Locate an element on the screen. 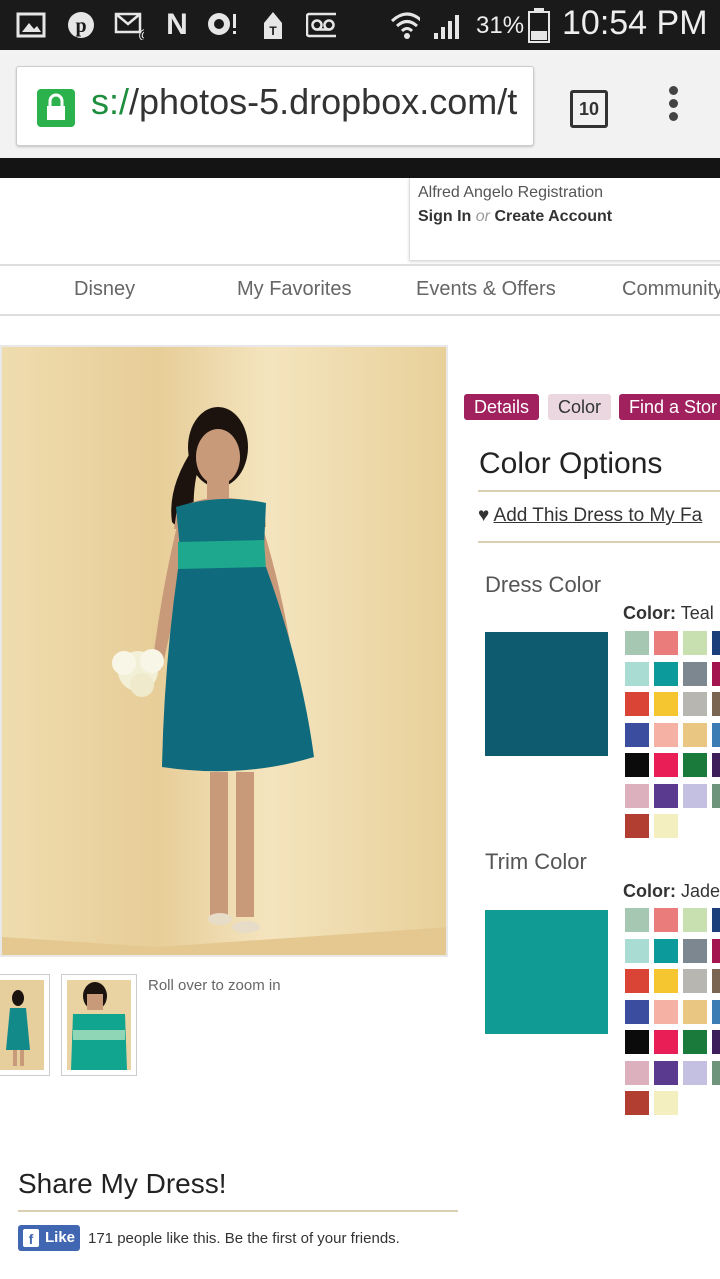  share-divider is located at coordinates (238, 1211).